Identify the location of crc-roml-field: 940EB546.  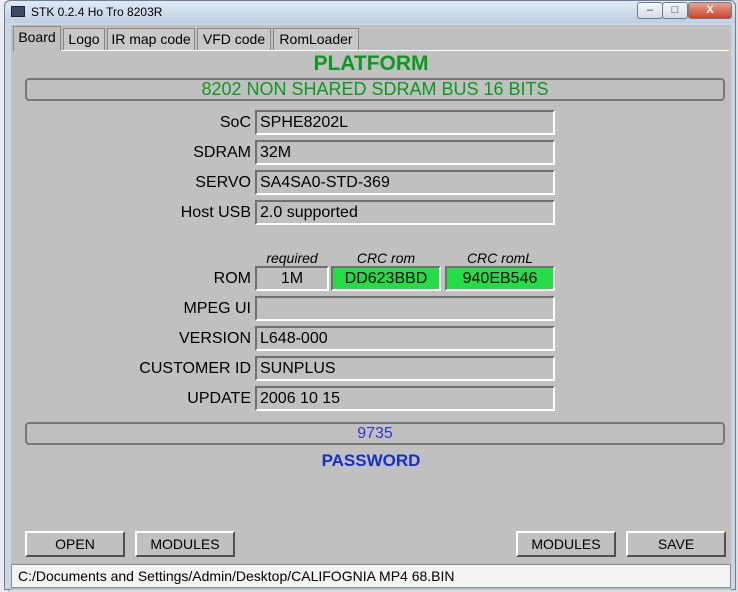
(500, 278).